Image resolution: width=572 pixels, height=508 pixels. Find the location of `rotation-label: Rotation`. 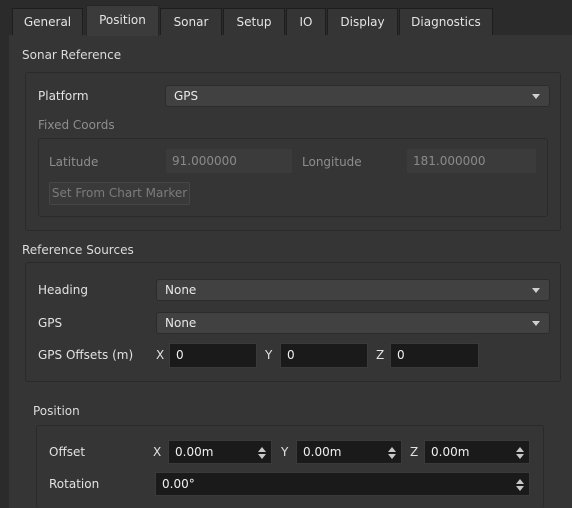

rotation-label: Rotation is located at coordinates (74, 484).